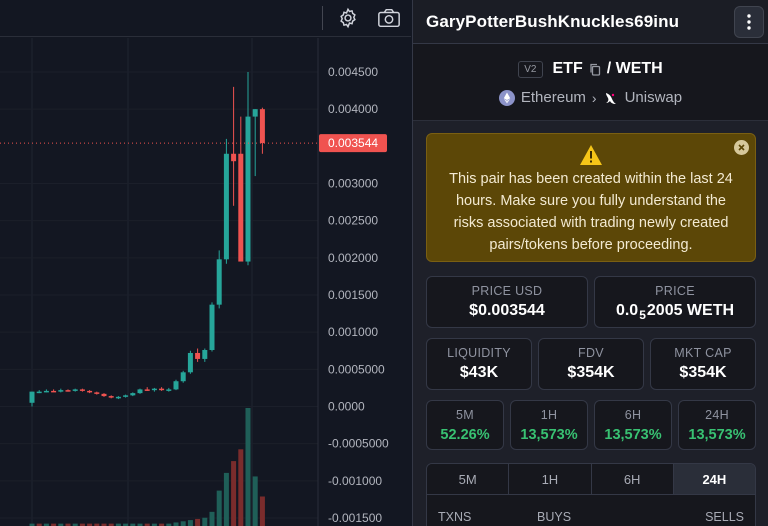 Image resolution: width=768 pixels, height=526 pixels. What do you see at coordinates (353, 332) in the screenshot?
I see `price-axis-label: 0.001000` at bounding box center [353, 332].